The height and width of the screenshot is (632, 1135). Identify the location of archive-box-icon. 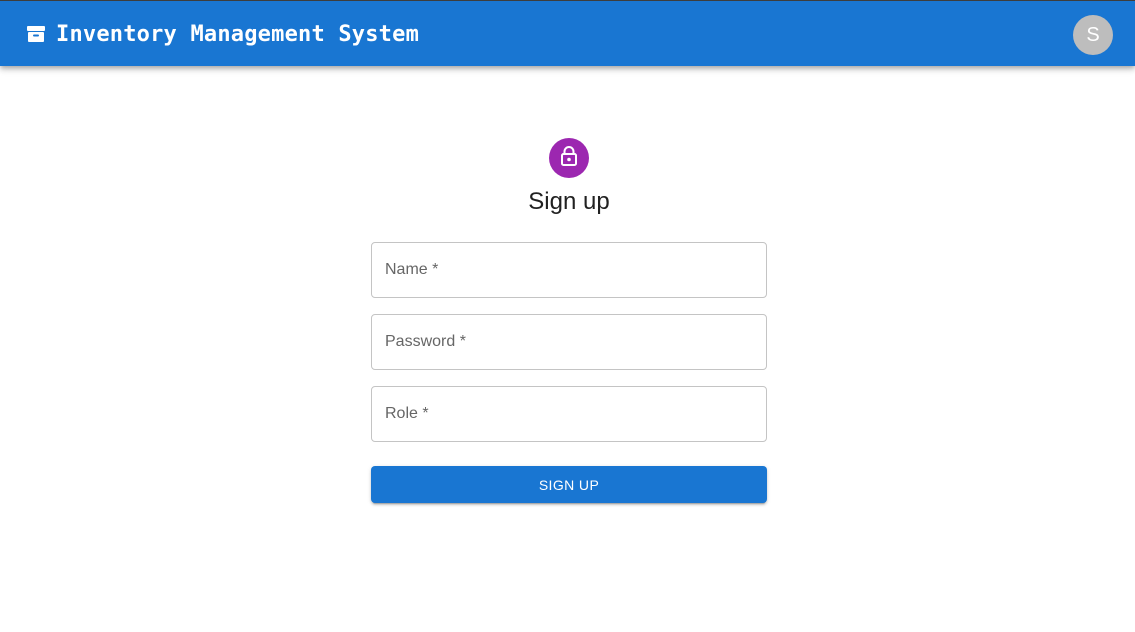
(36, 34).